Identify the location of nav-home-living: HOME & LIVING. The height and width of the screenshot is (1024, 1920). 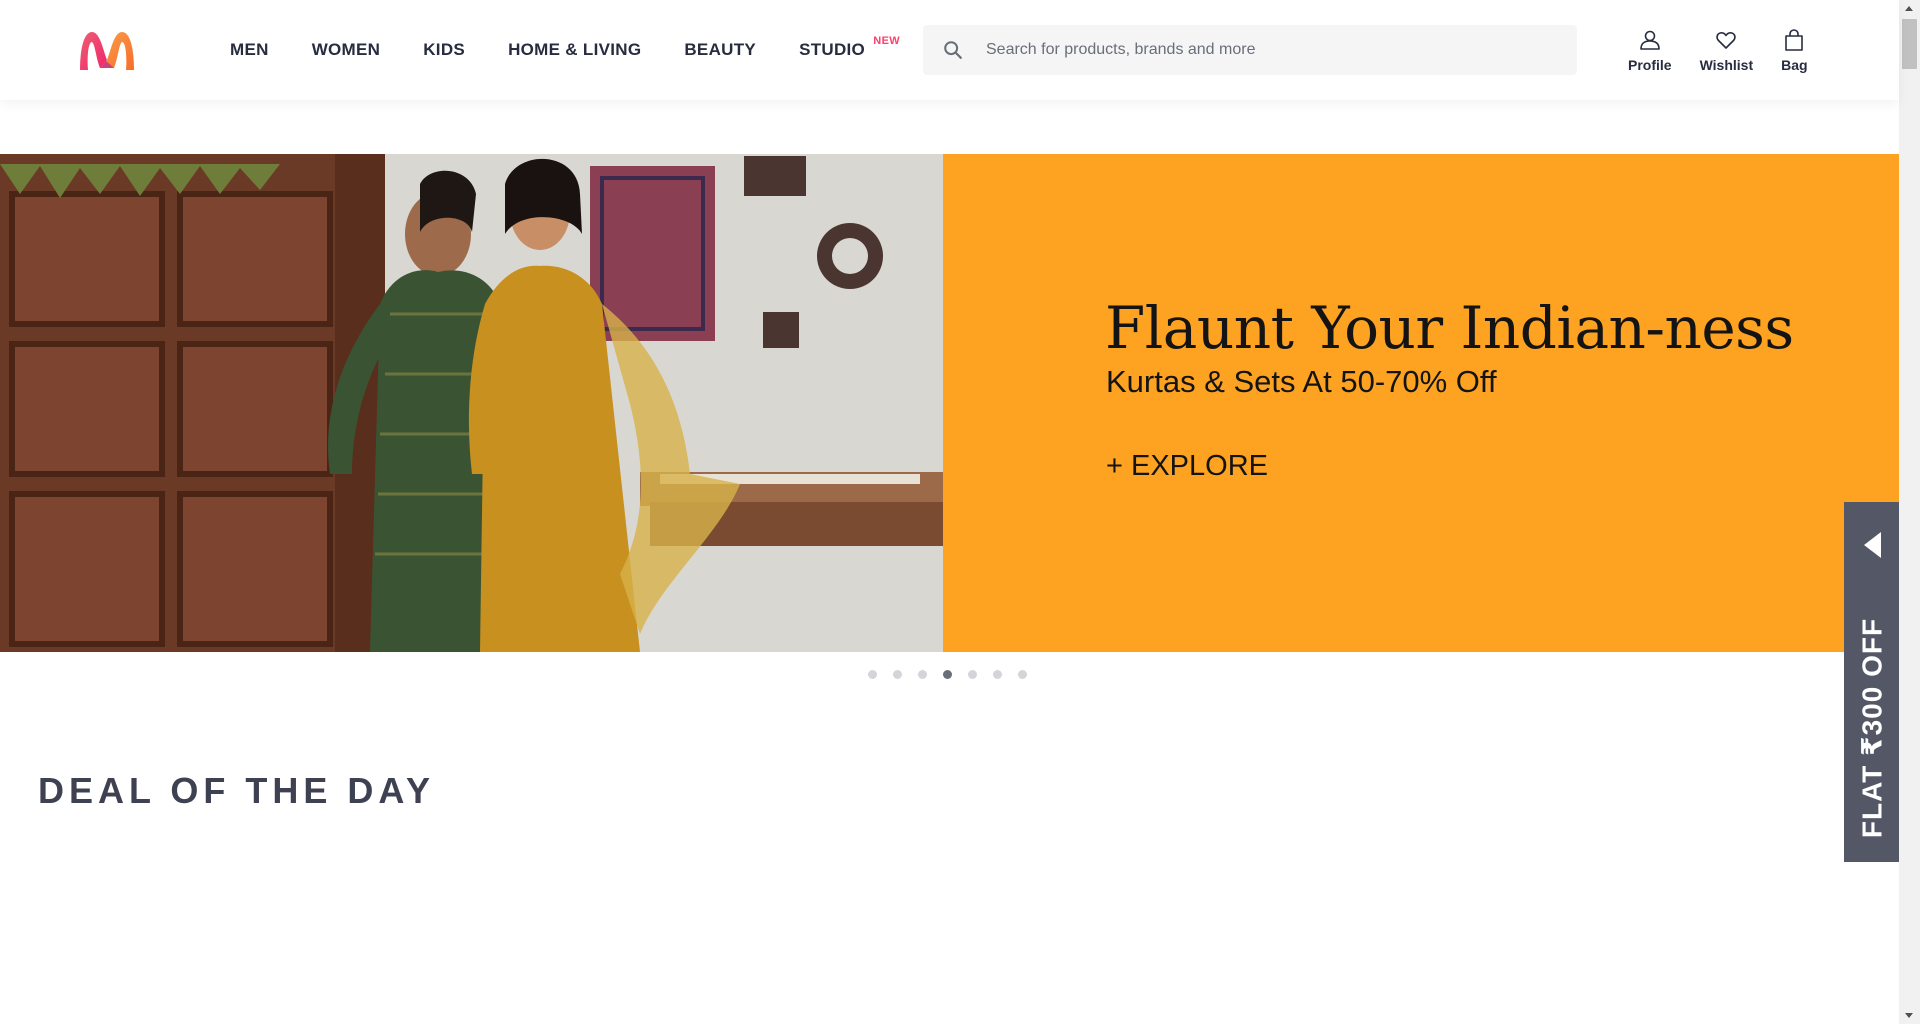
(574, 50).